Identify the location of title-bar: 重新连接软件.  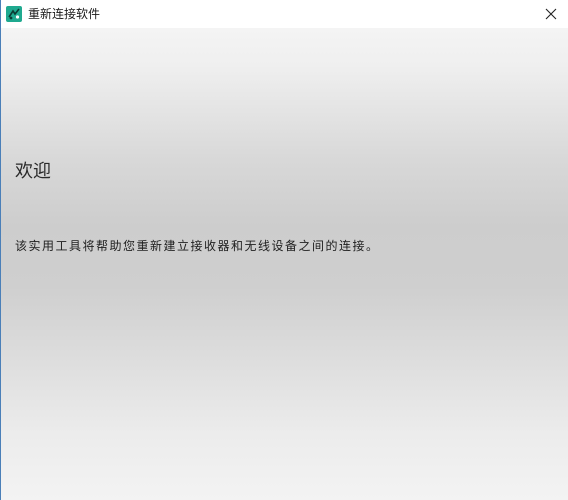
(284, 14).